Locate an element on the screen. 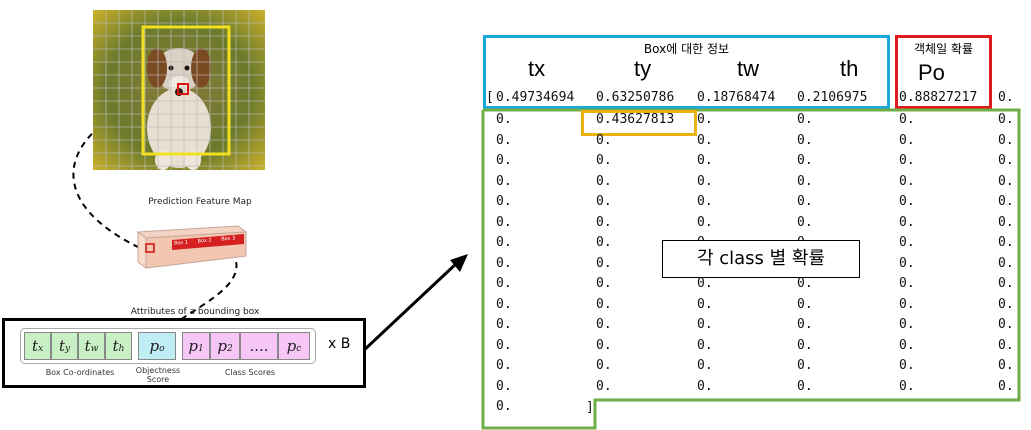 The image size is (1031, 430). value-tw: 0.18768474 is located at coordinates (736, 97).